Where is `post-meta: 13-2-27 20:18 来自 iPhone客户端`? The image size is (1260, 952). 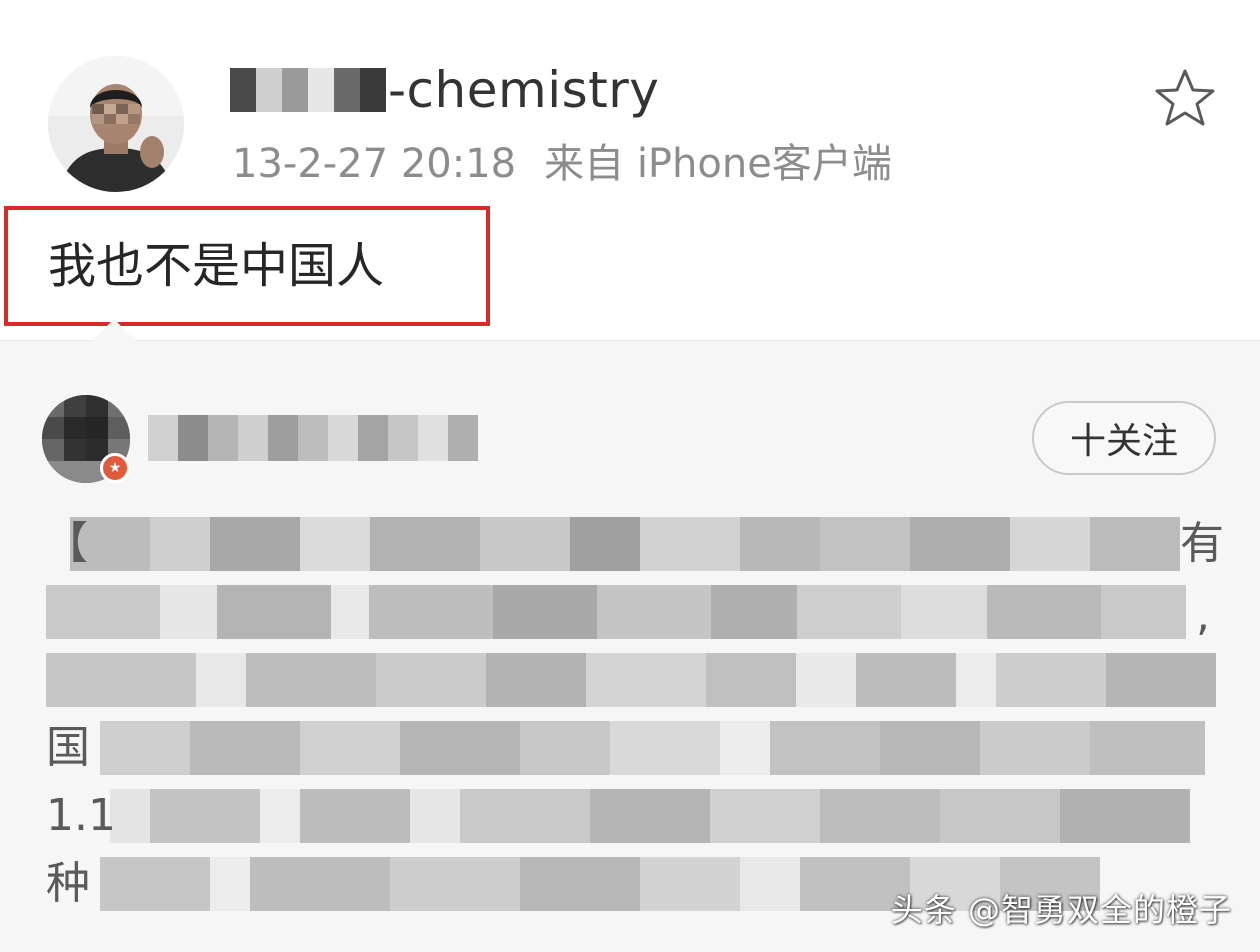
post-meta: 13-2-27 20:18 来自 iPhone客户端 is located at coordinates (562, 164).